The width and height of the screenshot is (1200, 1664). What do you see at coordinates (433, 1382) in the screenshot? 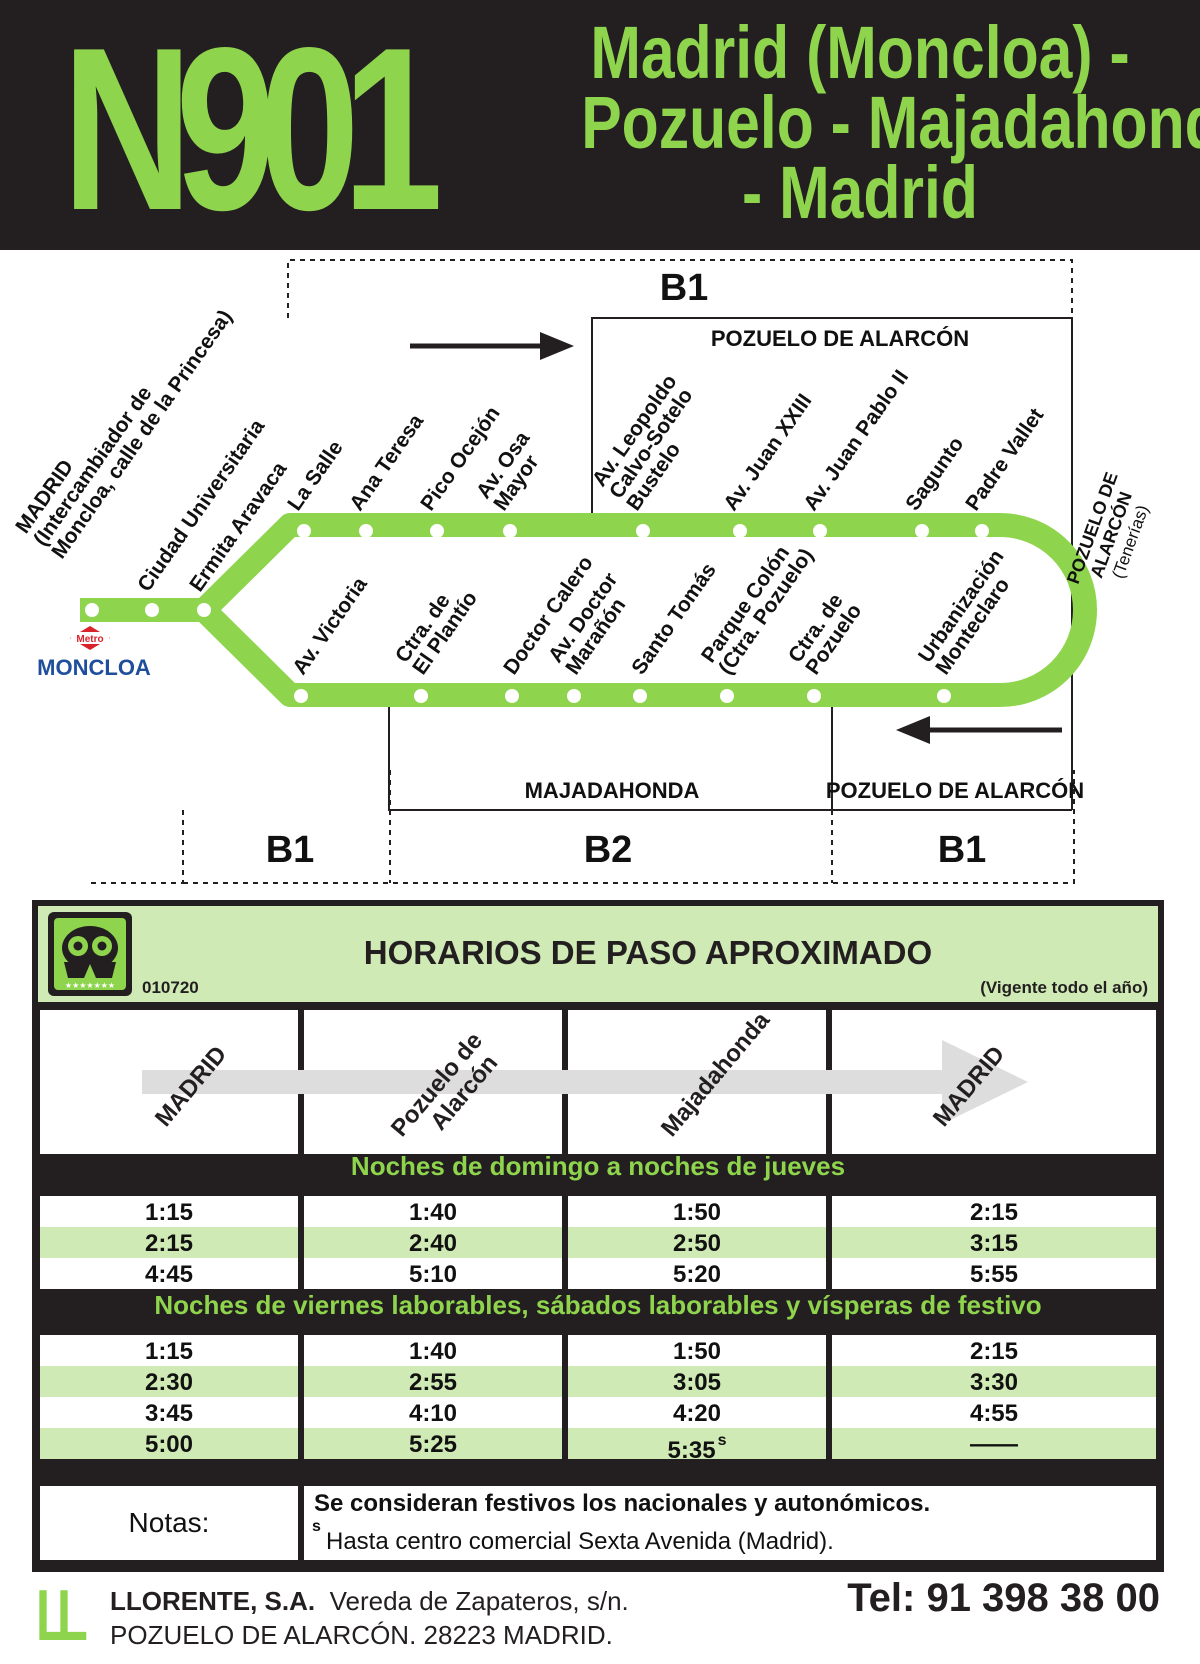
I see `table-cell: 2:55` at bounding box center [433, 1382].